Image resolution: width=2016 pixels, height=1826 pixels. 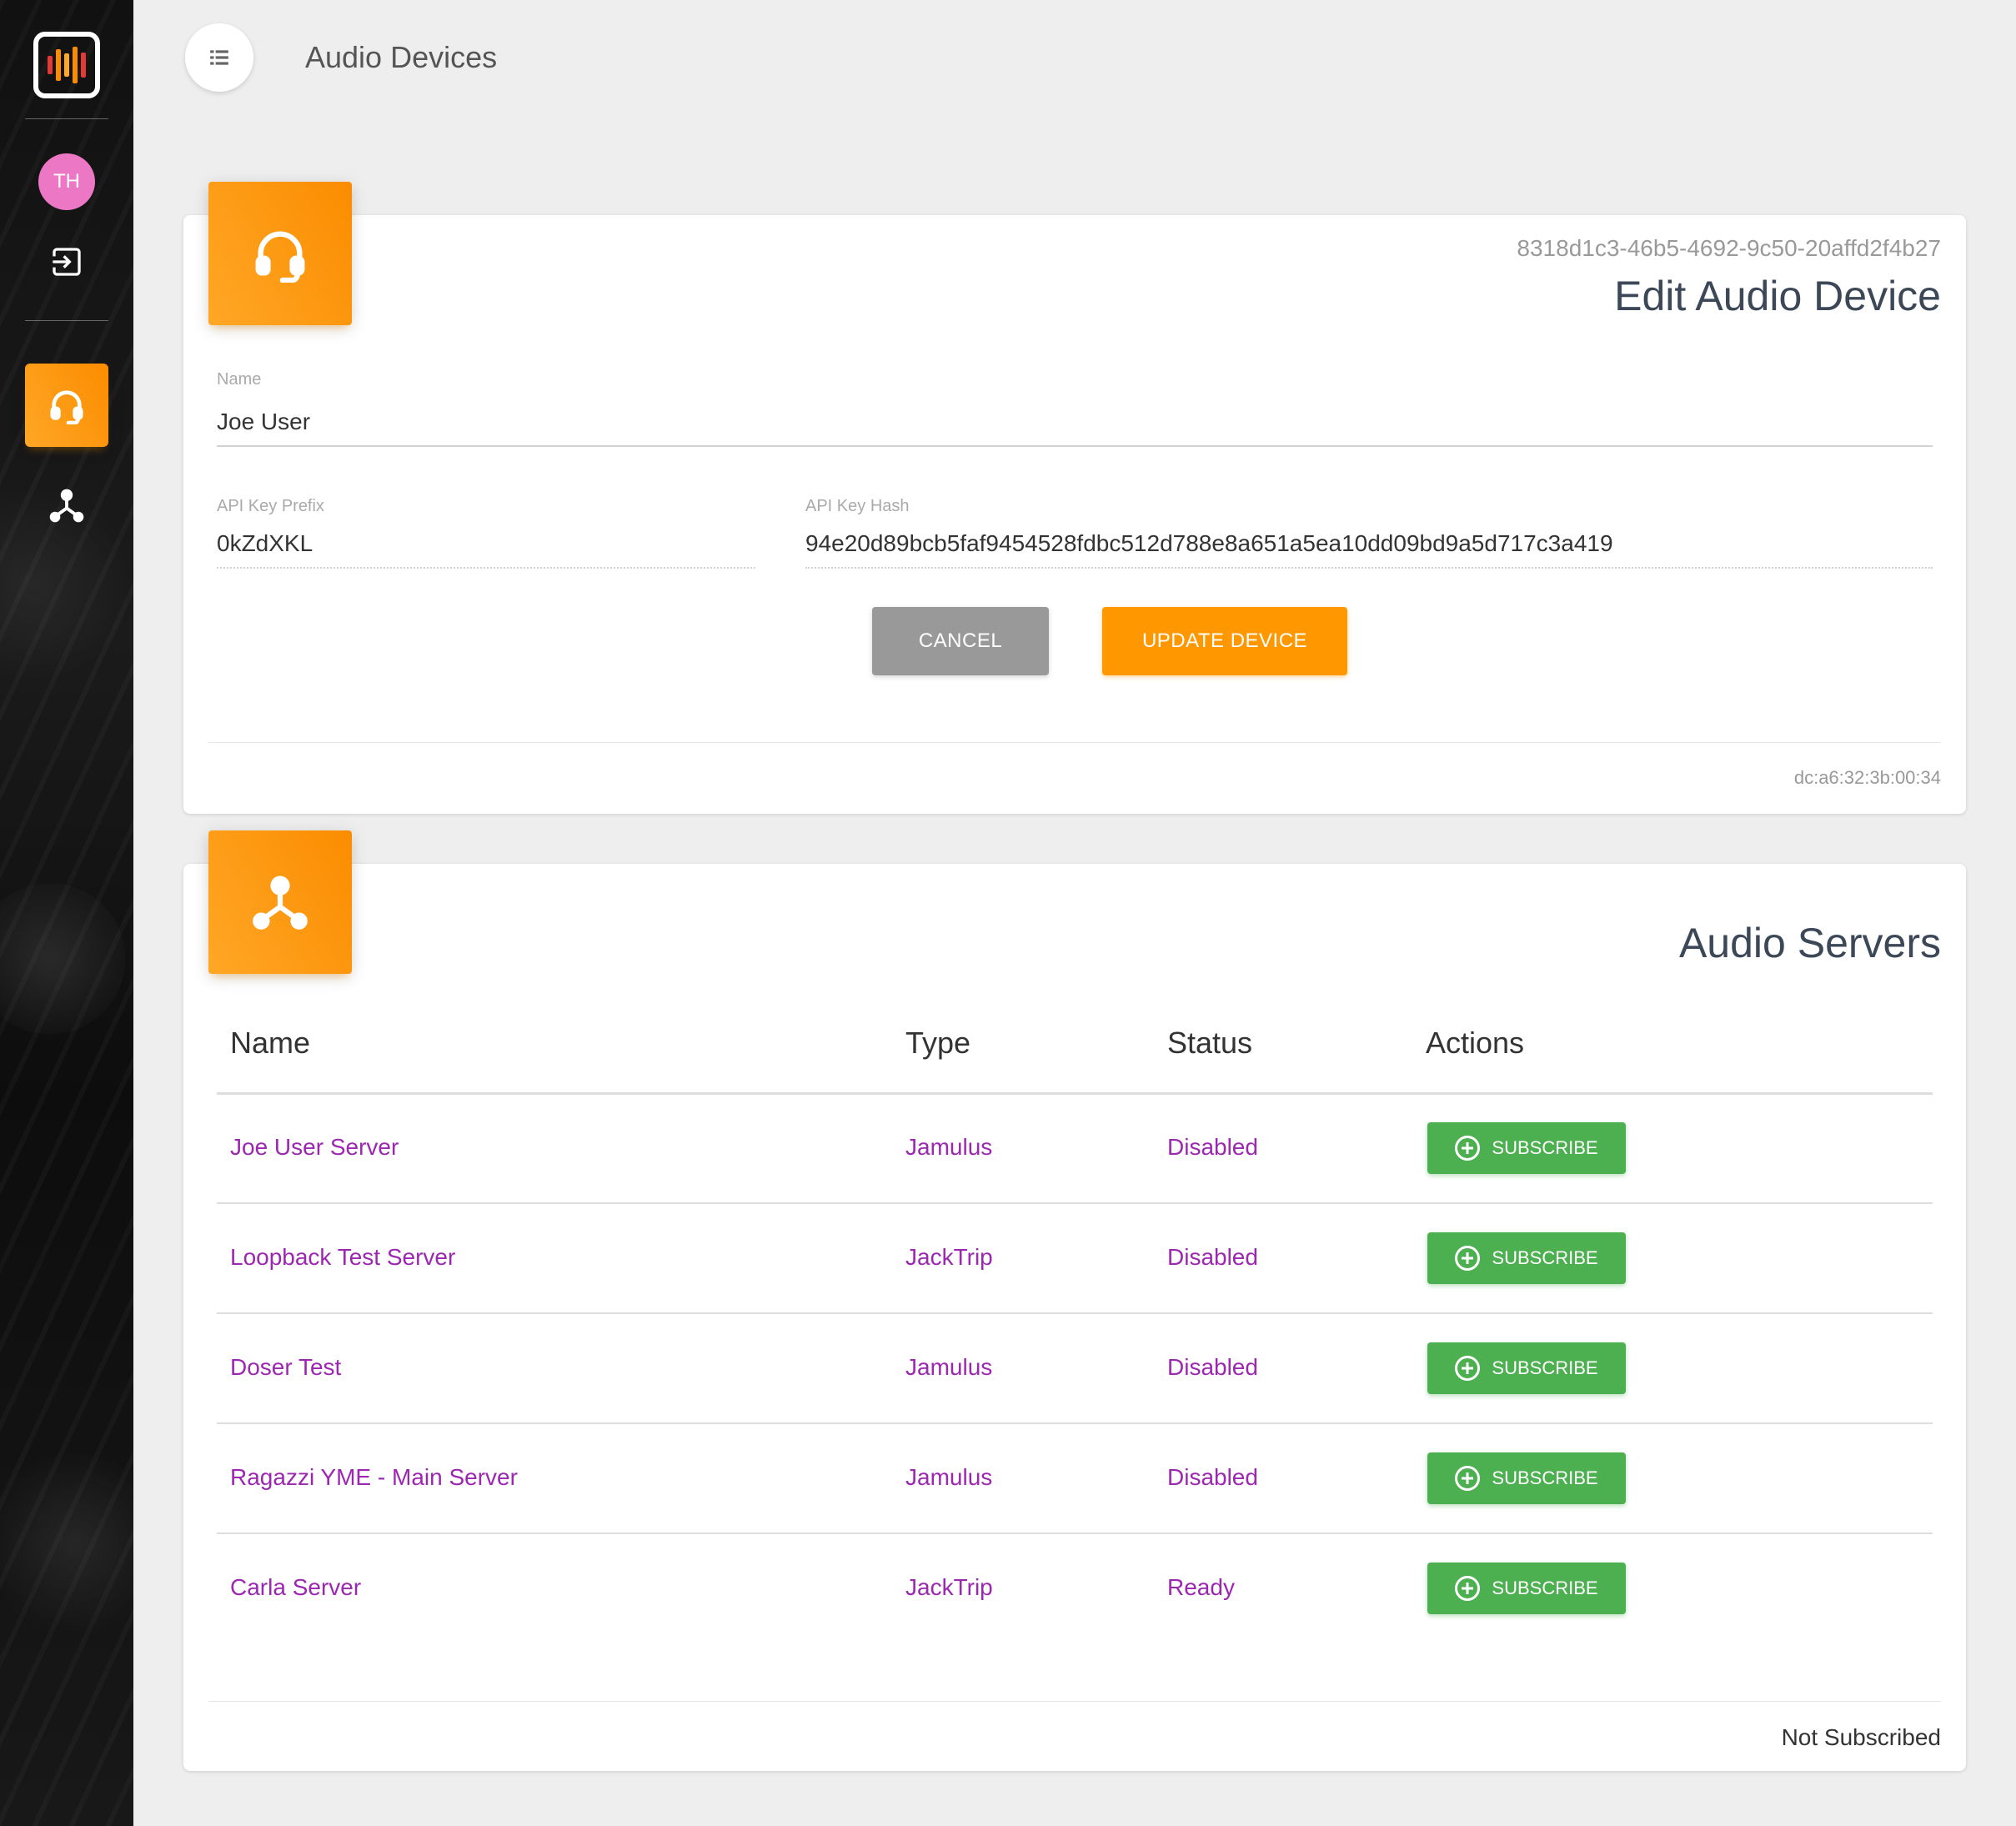 What do you see at coordinates (1224, 641) in the screenshot?
I see `update-device-button: UPDATE DEVICE` at bounding box center [1224, 641].